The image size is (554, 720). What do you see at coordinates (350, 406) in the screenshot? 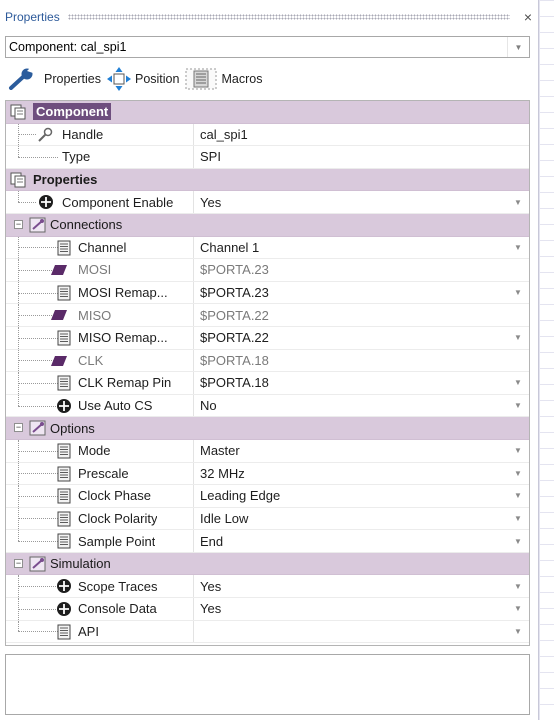
I see `property-value: No` at bounding box center [350, 406].